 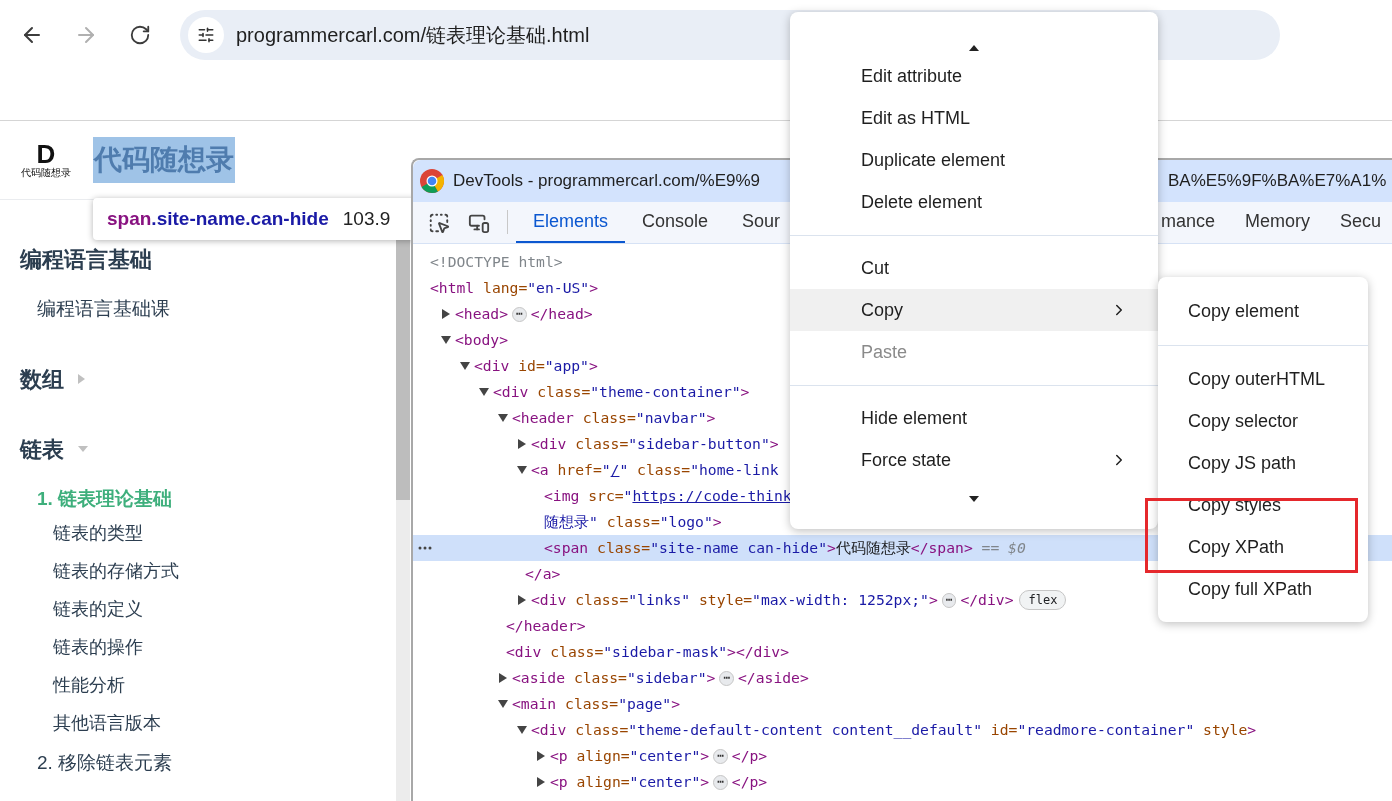 I want to click on code-text: </aside>, so click(x=773, y=677).